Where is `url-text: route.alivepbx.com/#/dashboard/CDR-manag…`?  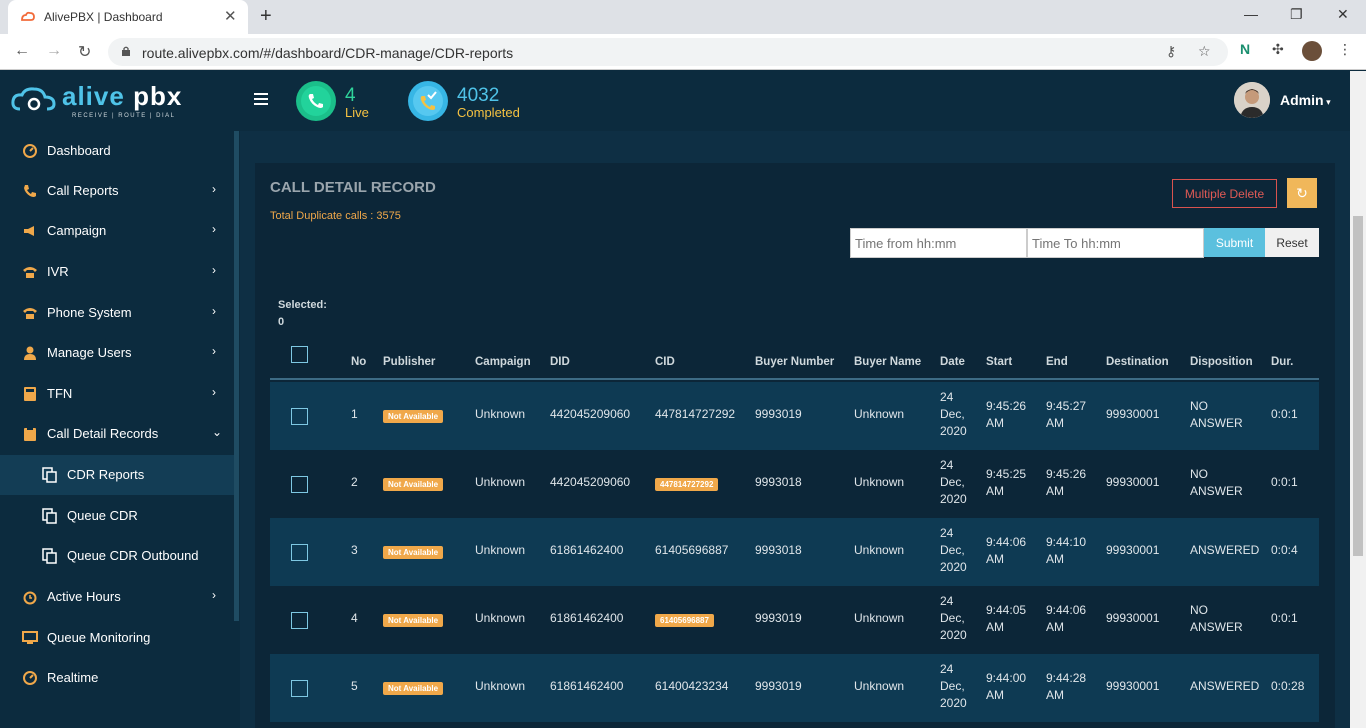 url-text: route.alivepbx.com/#/dashboard/CDR-manag… is located at coordinates (328, 53).